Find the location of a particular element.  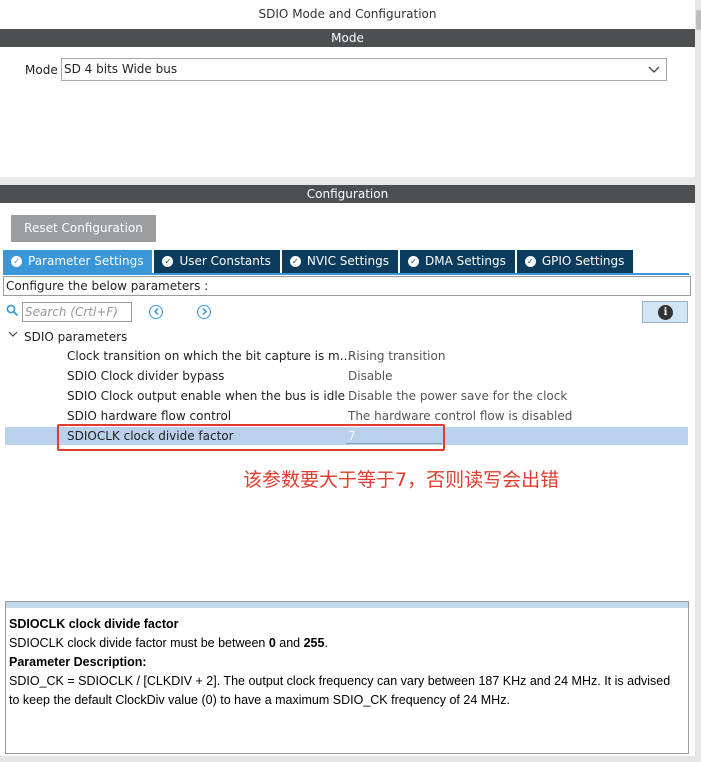

search-icon is located at coordinates (12, 310).